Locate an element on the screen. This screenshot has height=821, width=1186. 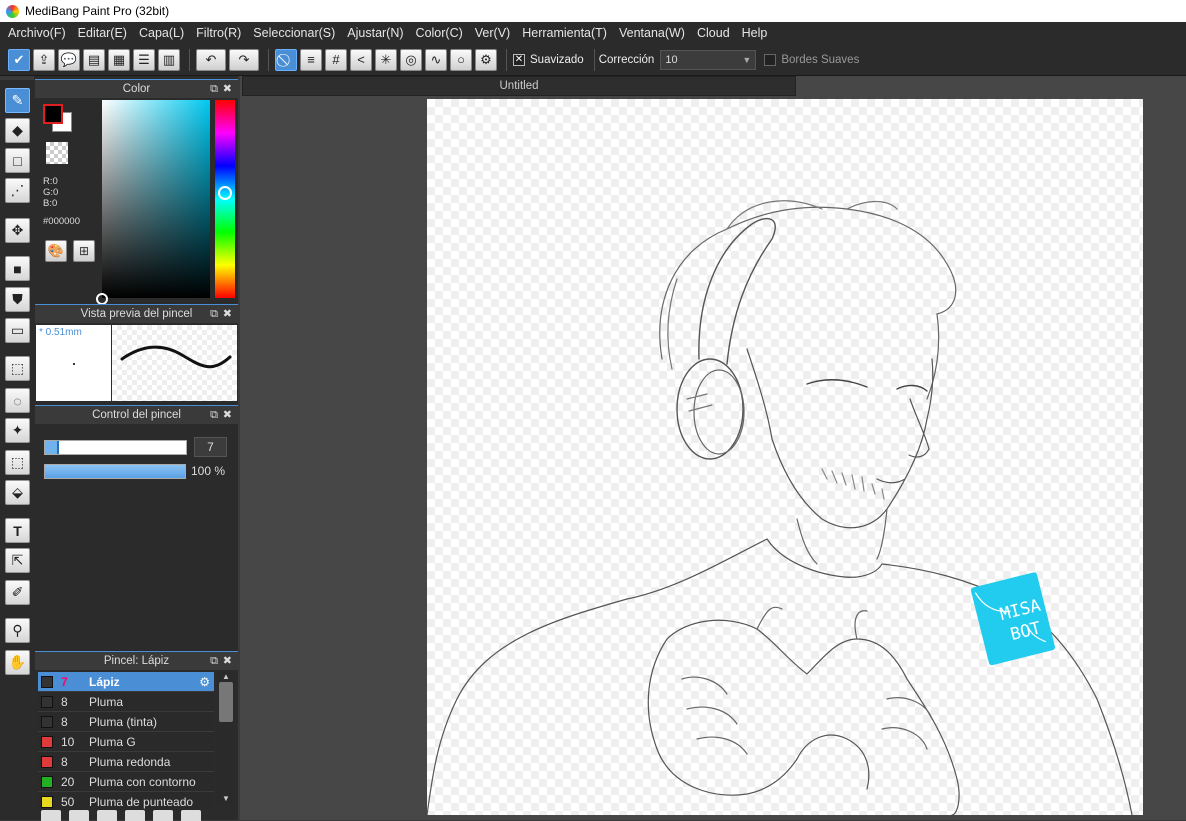
correction-dropdown: 10 ▼ is located at coordinates (708, 59).